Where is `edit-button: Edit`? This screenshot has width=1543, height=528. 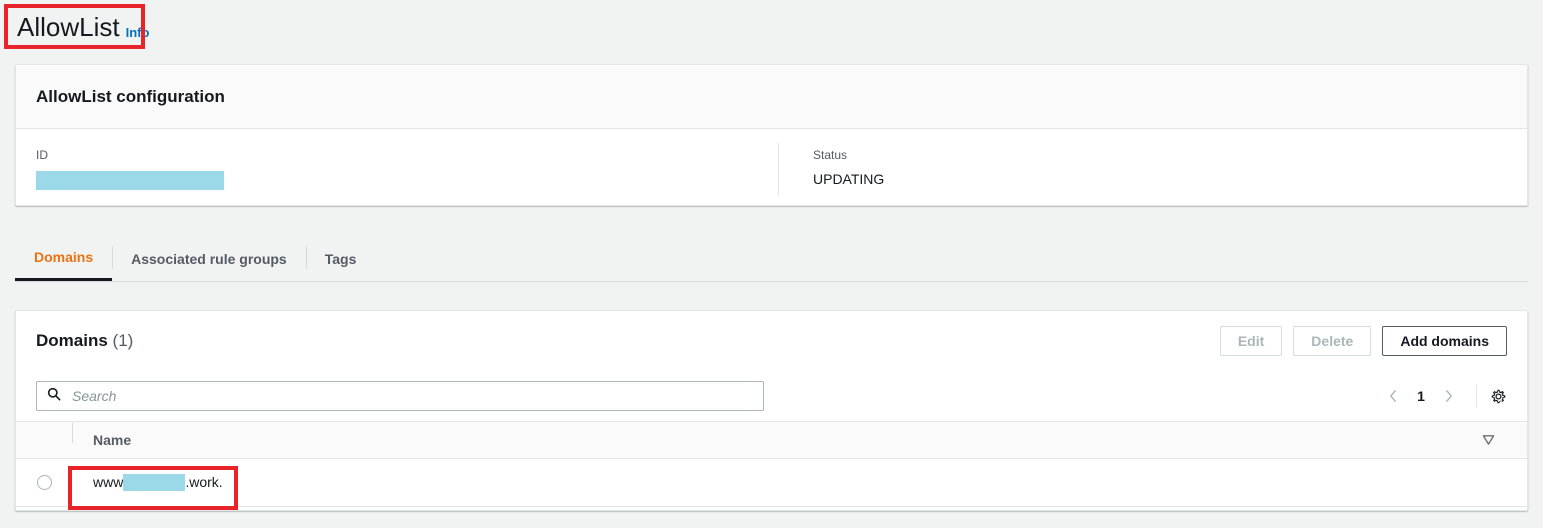
edit-button: Edit is located at coordinates (1251, 341).